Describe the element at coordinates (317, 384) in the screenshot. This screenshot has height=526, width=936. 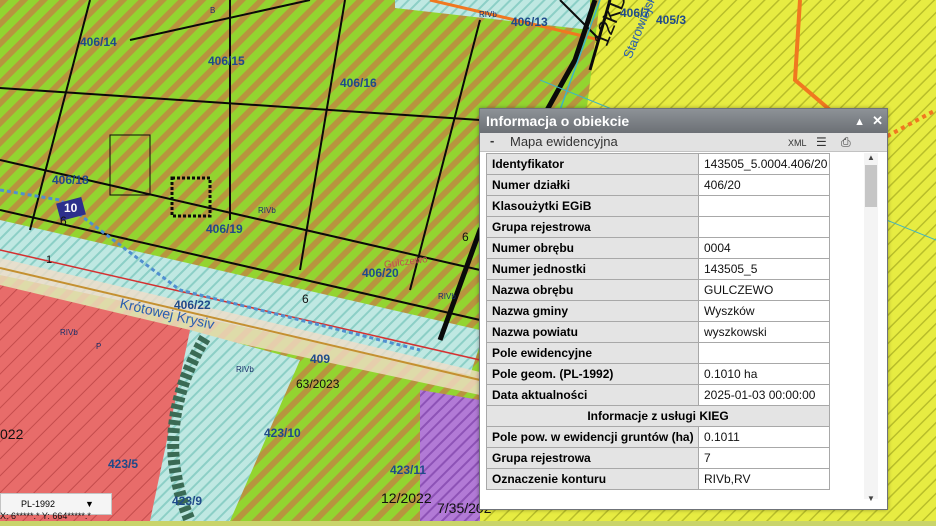
I see `parcel-label: 63/2023` at that location.